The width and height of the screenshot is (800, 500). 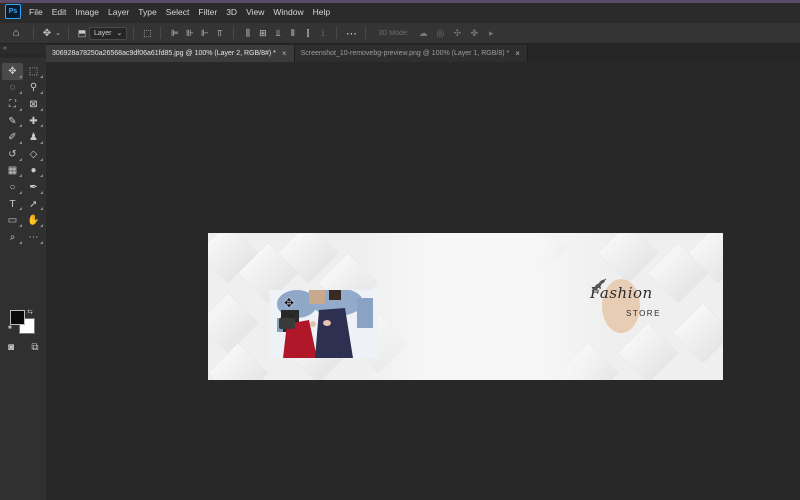 What do you see at coordinates (635, 308) in the screenshot?
I see `fashion-store-logo: Fashion STORE` at bounding box center [635, 308].